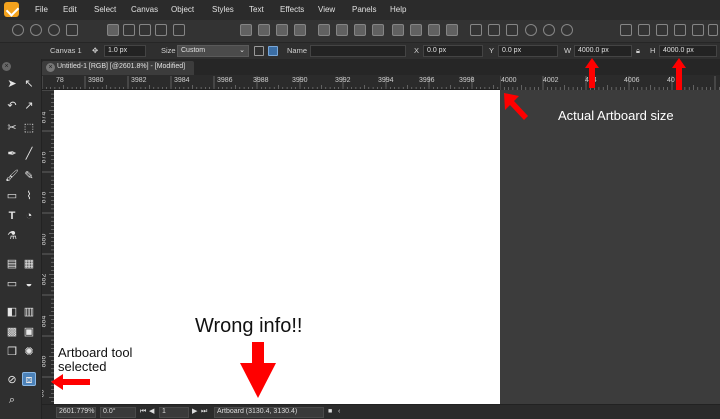 Image resolution: width=720 pixels, height=419 pixels. What do you see at coordinates (638, 51) in the screenshot?
I see `lock-icon: 🔒︎` at bounding box center [638, 51].